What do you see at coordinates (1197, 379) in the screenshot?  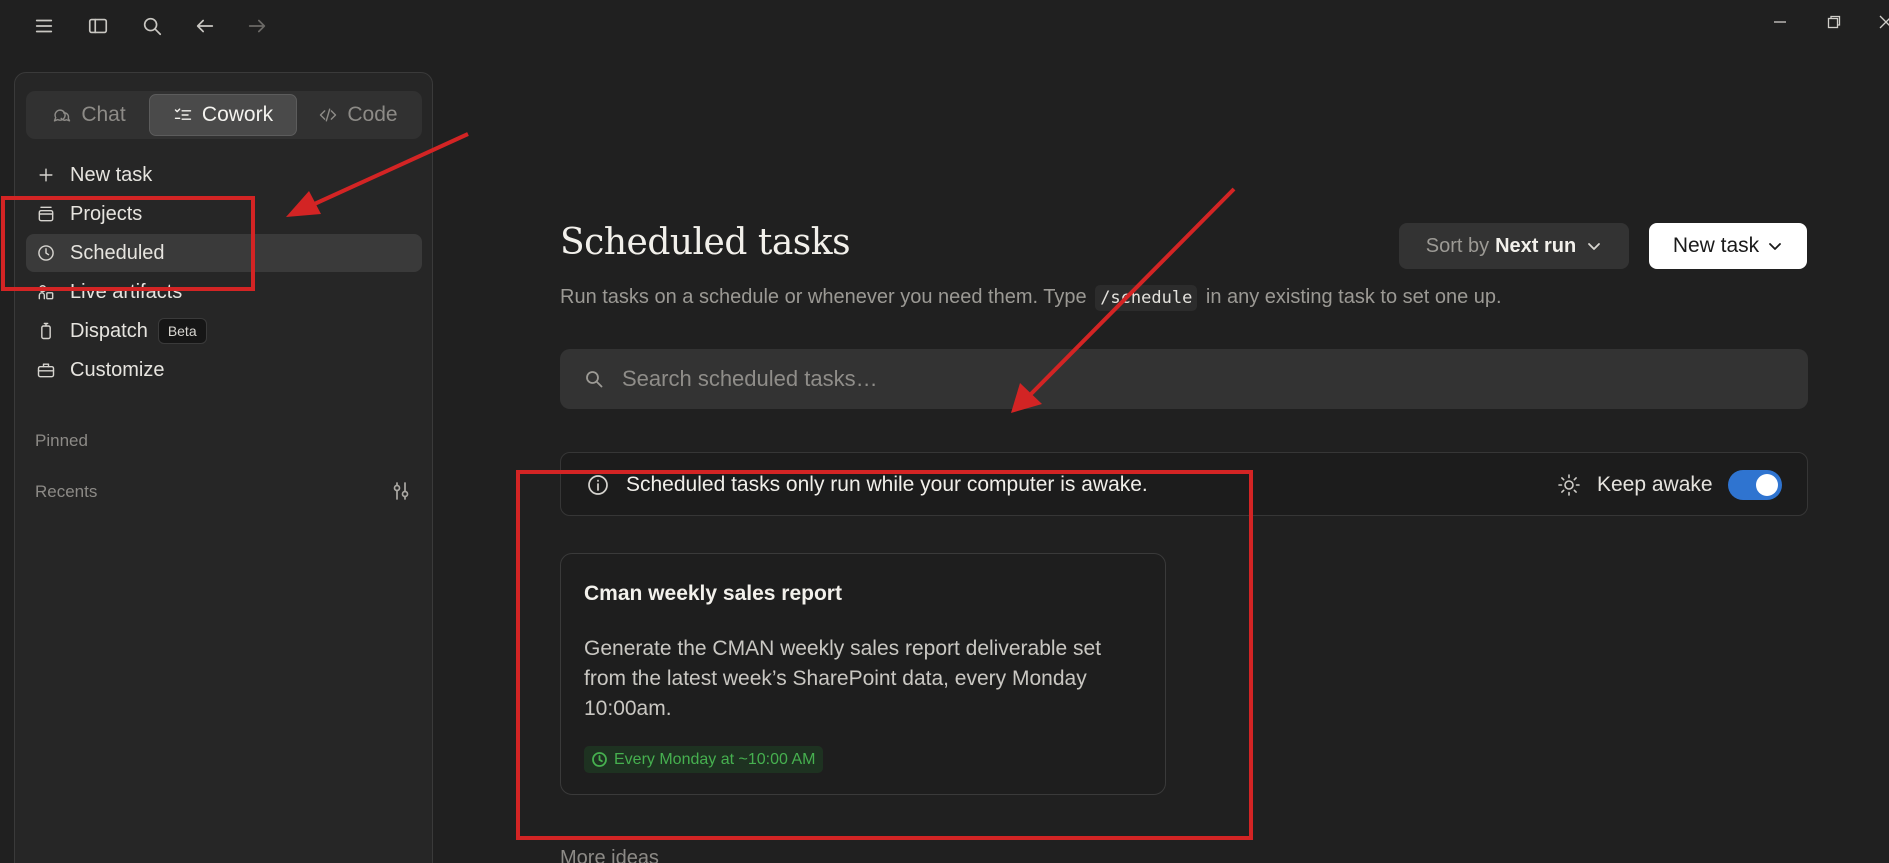 I see `search-input` at bounding box center [1197, 379].